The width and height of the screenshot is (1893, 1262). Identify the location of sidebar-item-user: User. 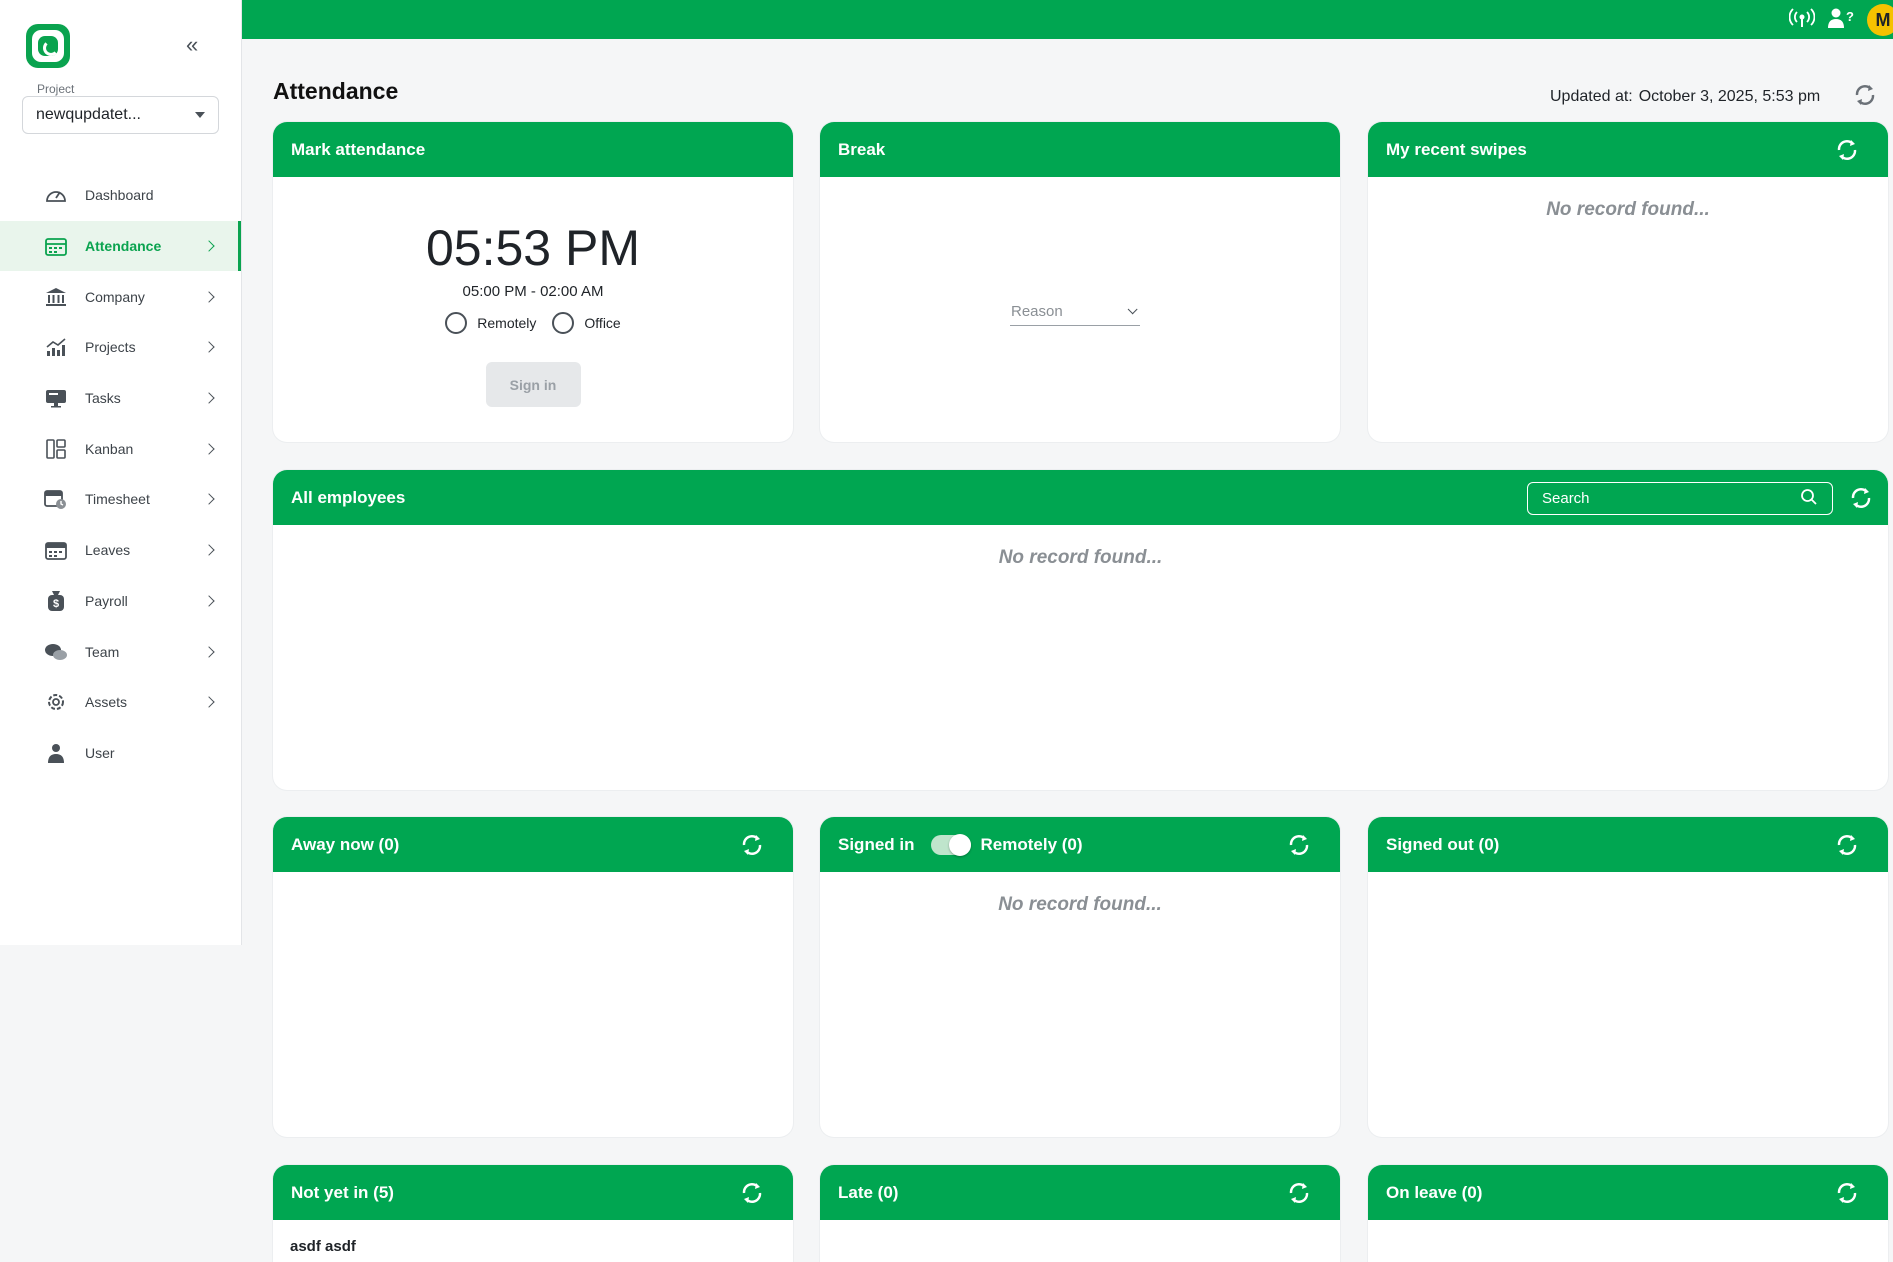
(120, 753).